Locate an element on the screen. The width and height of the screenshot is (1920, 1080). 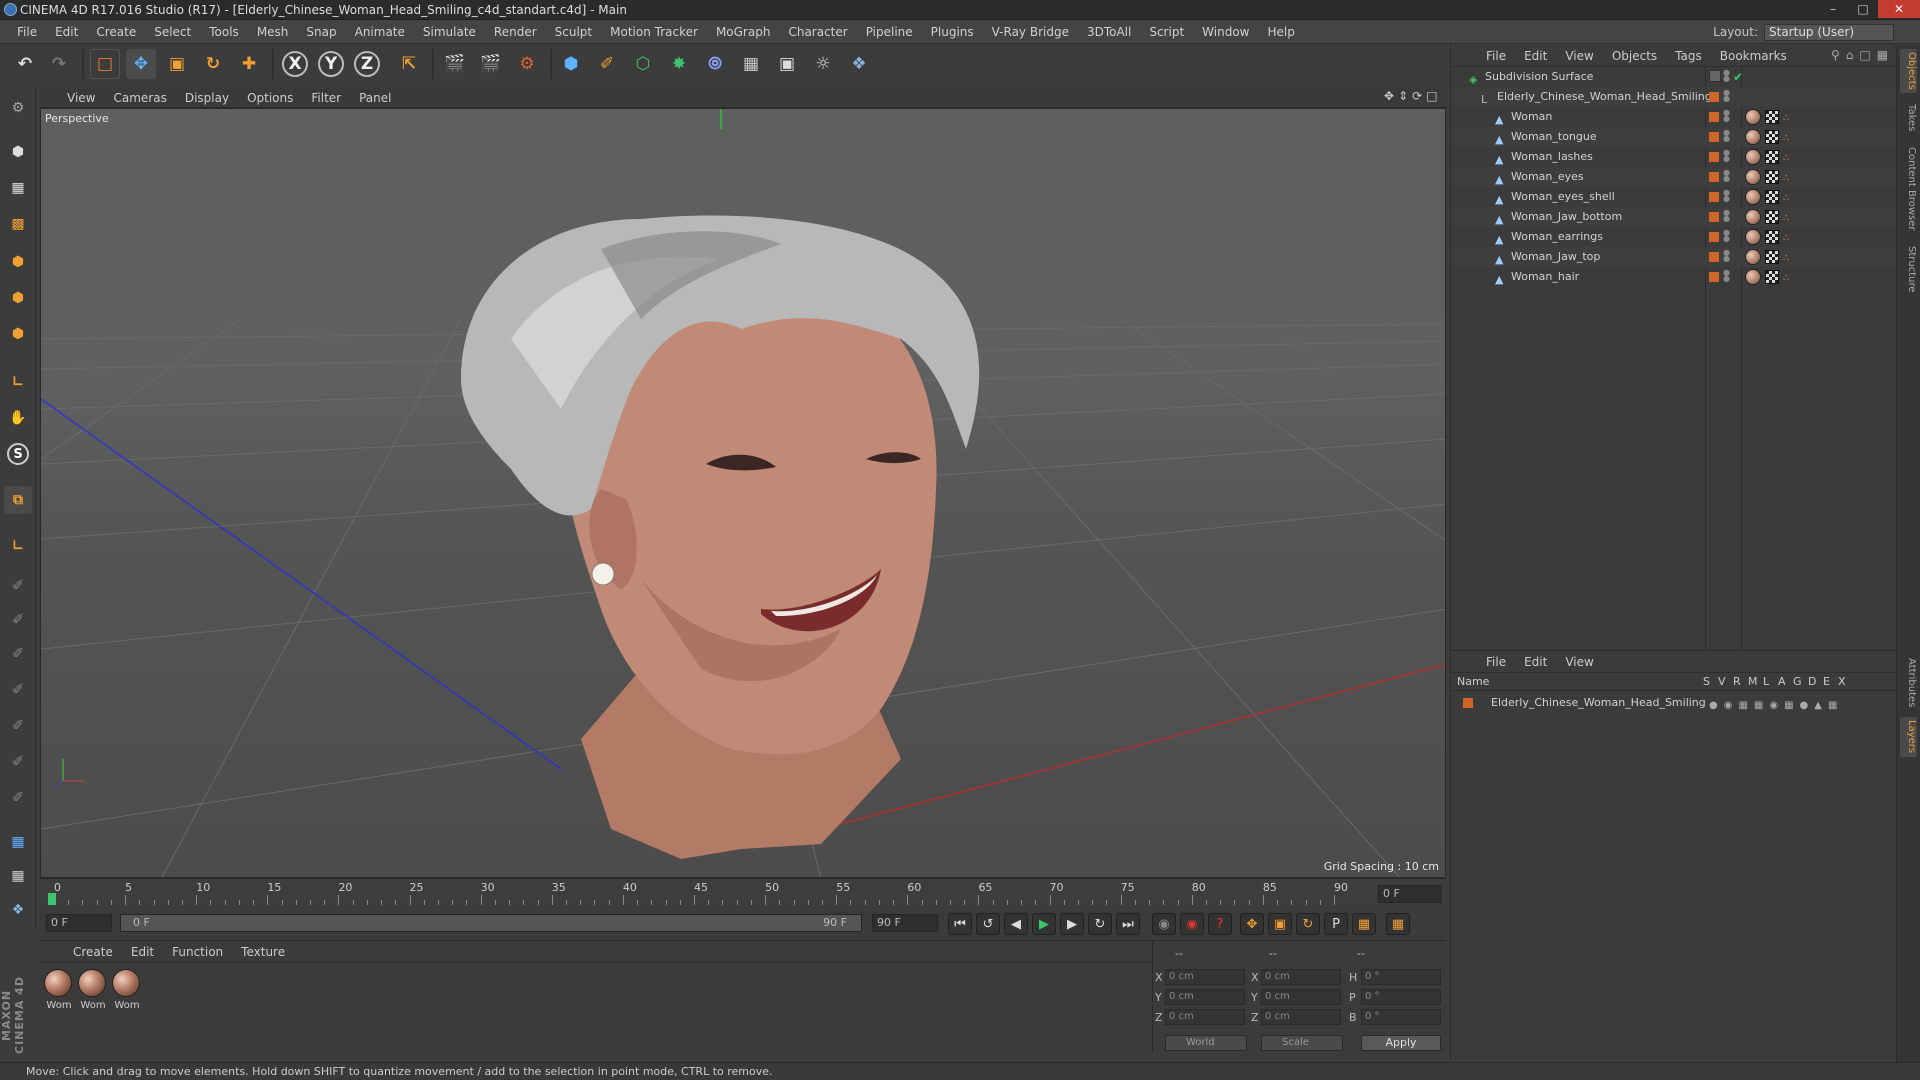
object-row: ▲ Woman_earrings ● ● ∴ is located at coordinates (1674, 237).